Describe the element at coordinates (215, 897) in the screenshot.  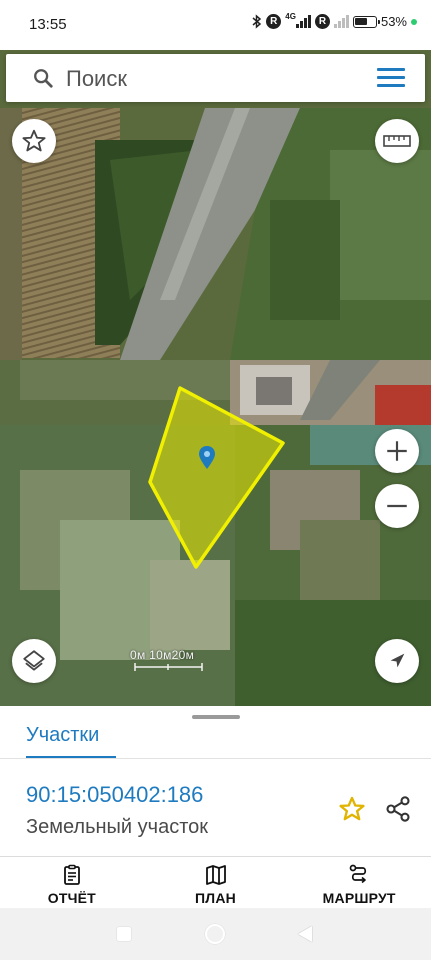
I see `plan-label: ПЛАН` at that location.